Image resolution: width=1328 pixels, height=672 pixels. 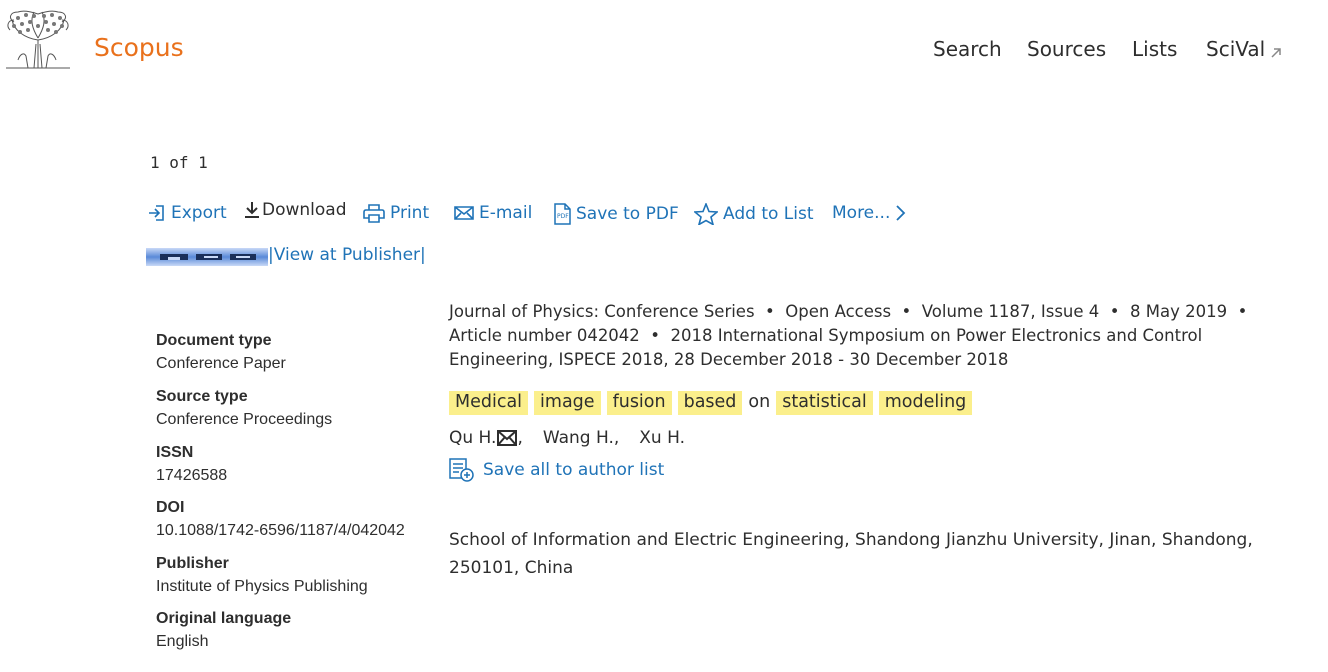 I want to click on issn-value: 17426588, so click(x=192, y=475).